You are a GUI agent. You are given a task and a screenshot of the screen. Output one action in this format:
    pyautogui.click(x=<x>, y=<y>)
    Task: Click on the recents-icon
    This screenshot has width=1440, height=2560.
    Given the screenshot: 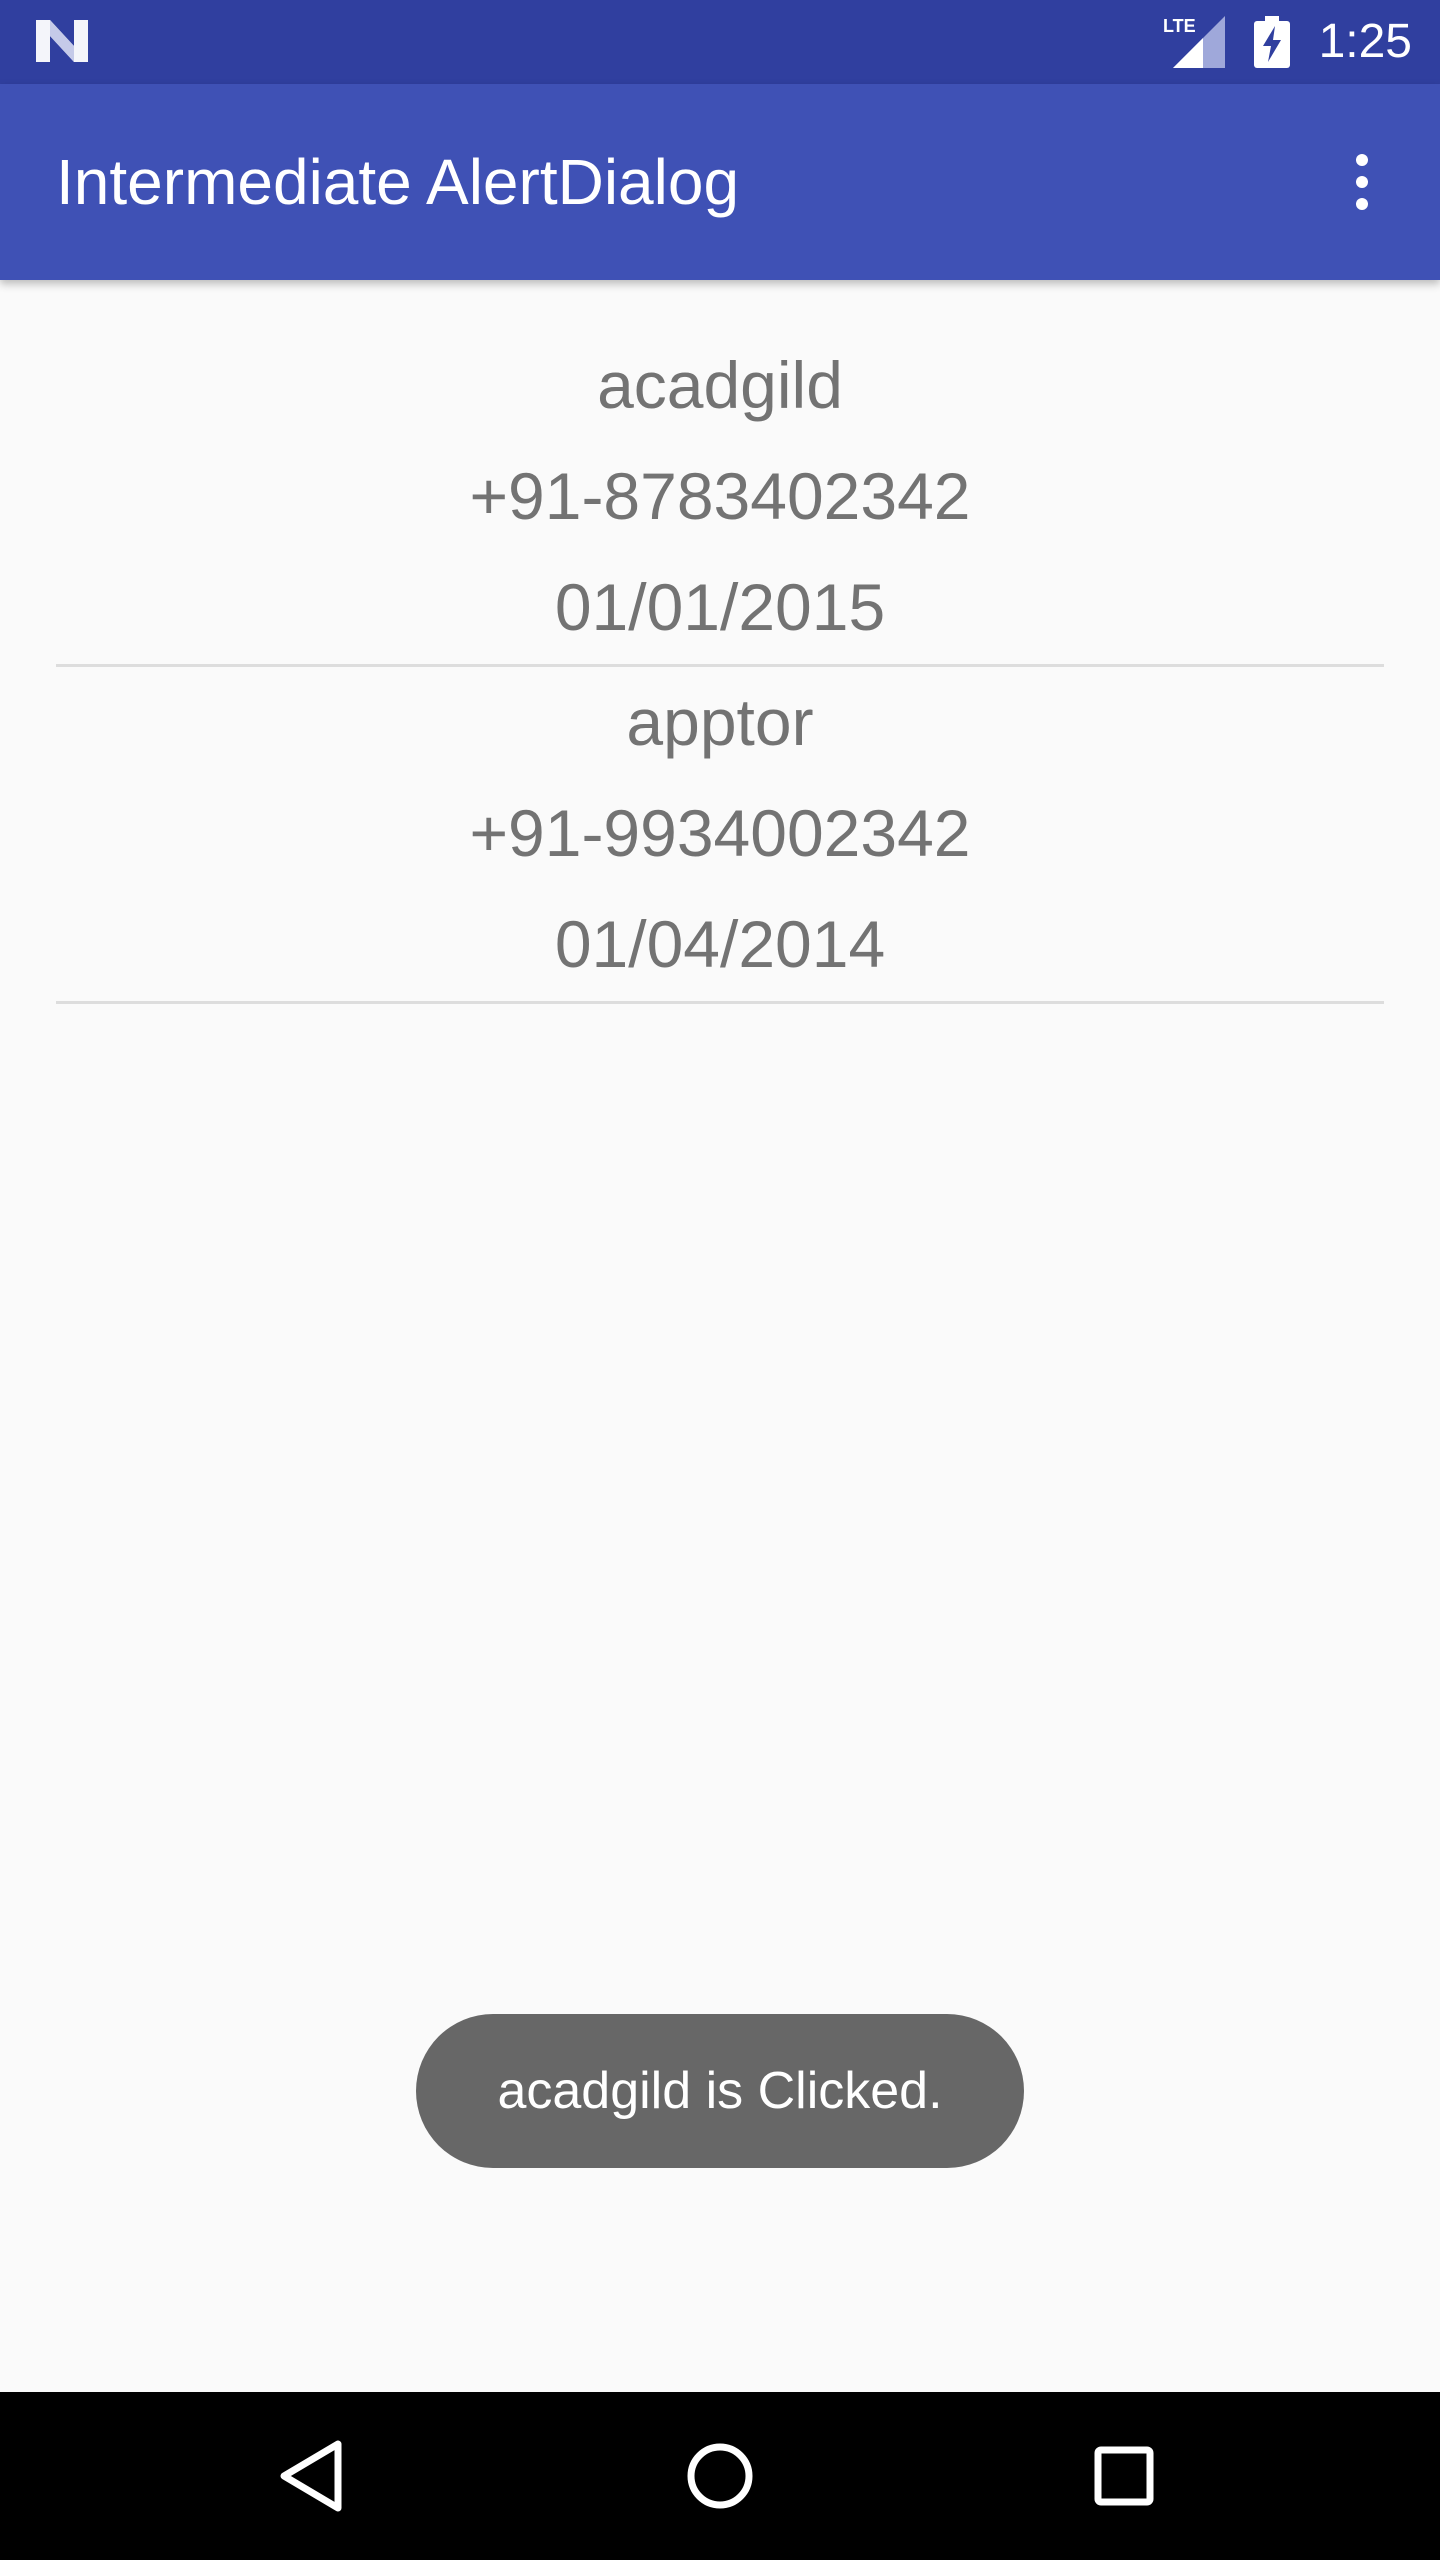 What is the action you would take?
    pyautogui.click(x=1124, y=2476)
    